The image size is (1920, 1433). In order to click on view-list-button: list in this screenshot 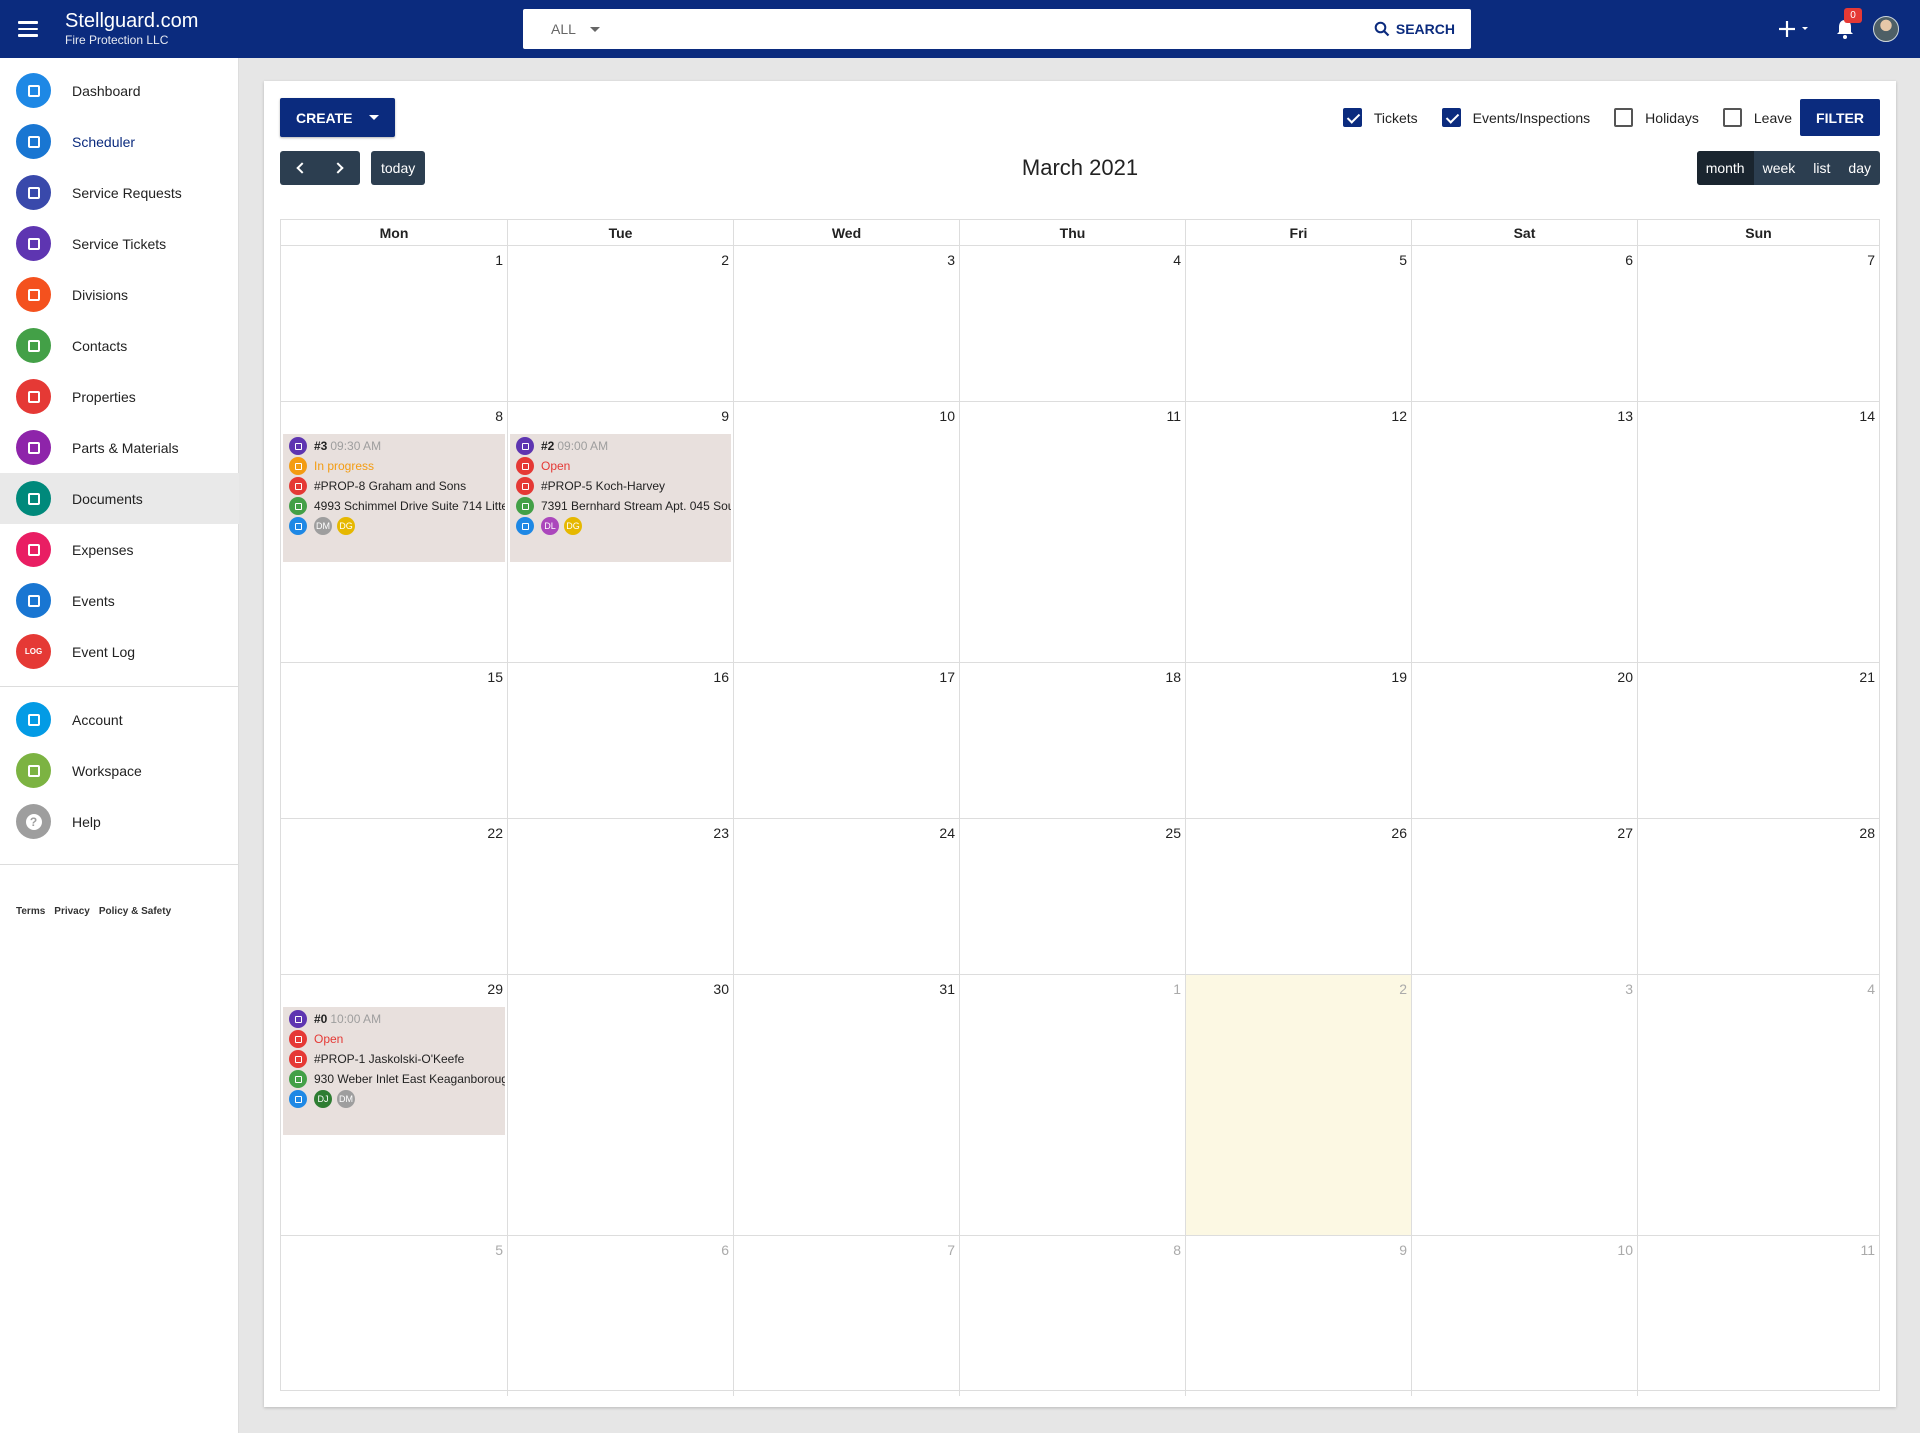, I will do `click(1821, 168)`.